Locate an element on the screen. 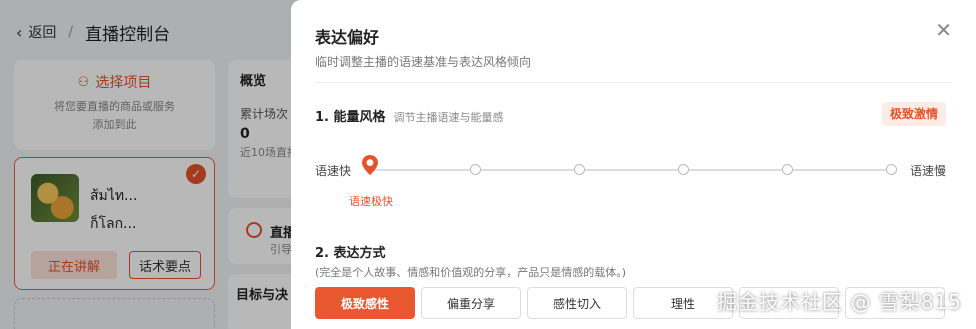 The height and width of the screenshot is (329, 976). energy-style-hint: 调节主播语速与能量感 is located at coordinates (448, 117).